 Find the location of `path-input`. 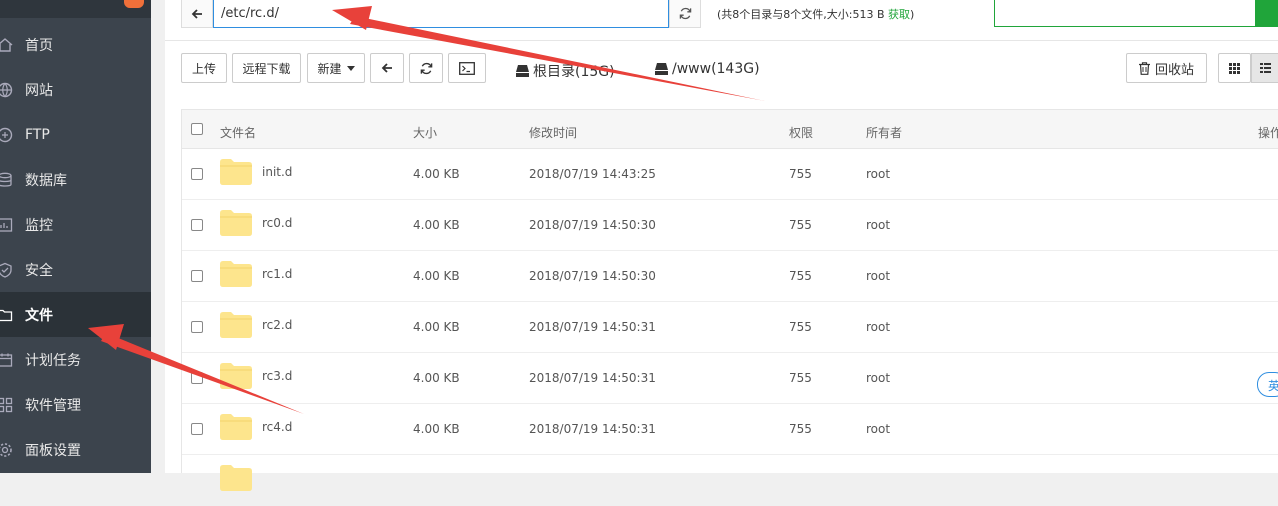

path-input is located at coordinates (441, 14).